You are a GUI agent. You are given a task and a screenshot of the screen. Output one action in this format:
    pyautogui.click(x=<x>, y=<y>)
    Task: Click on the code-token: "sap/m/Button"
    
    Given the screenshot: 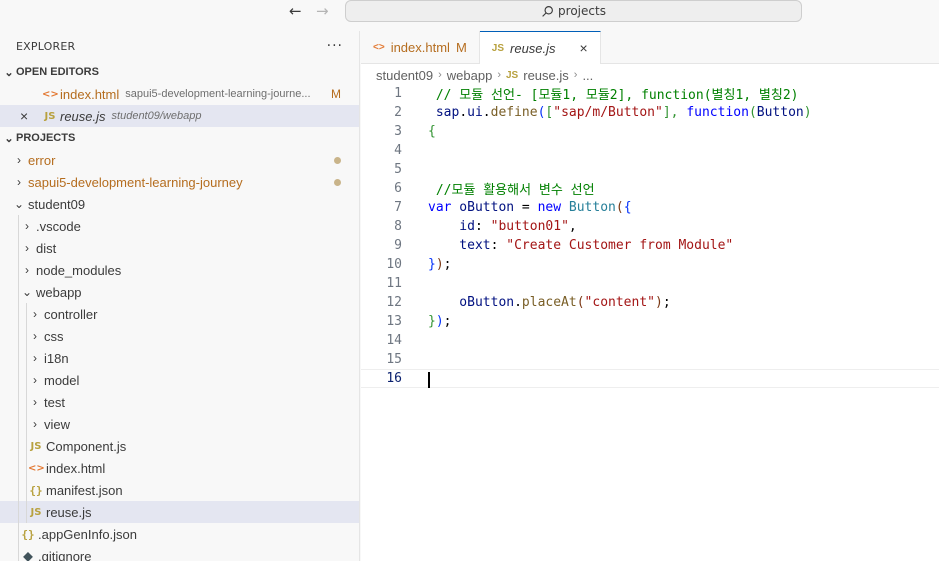 What is the action you would take?
    pyautogui.click(x=608, y=112)
    